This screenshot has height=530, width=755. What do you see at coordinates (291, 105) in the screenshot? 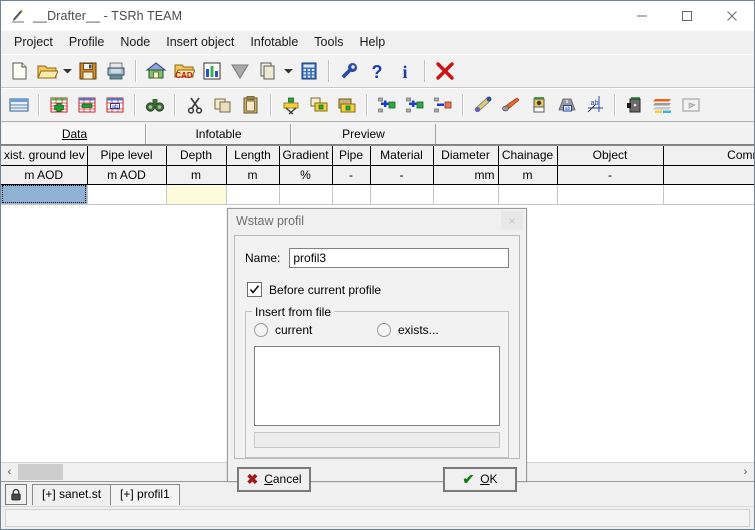
I see `cut-node-icon` at bounding box center [291, 105].